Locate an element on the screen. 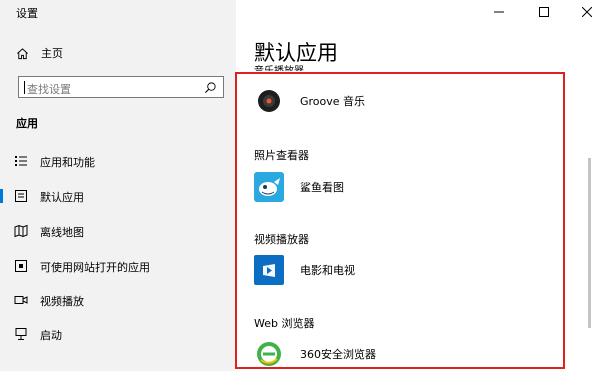 Image resolution: width=600 pixels, height=371 pixels. startup-icon is located at coordinates (21, 334).